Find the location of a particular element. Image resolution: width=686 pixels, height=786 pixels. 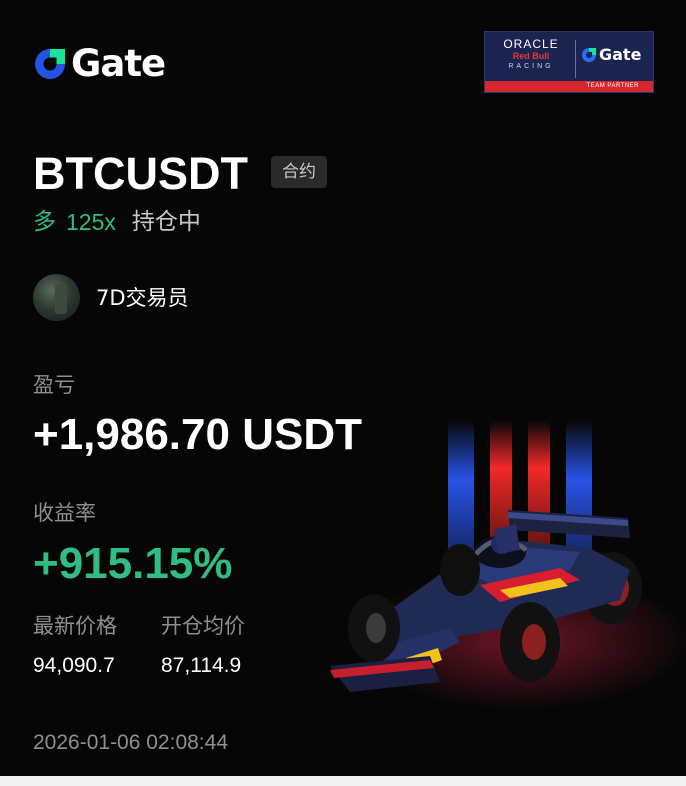

roi-value: +915.15% is located at coordinates (133, 563).